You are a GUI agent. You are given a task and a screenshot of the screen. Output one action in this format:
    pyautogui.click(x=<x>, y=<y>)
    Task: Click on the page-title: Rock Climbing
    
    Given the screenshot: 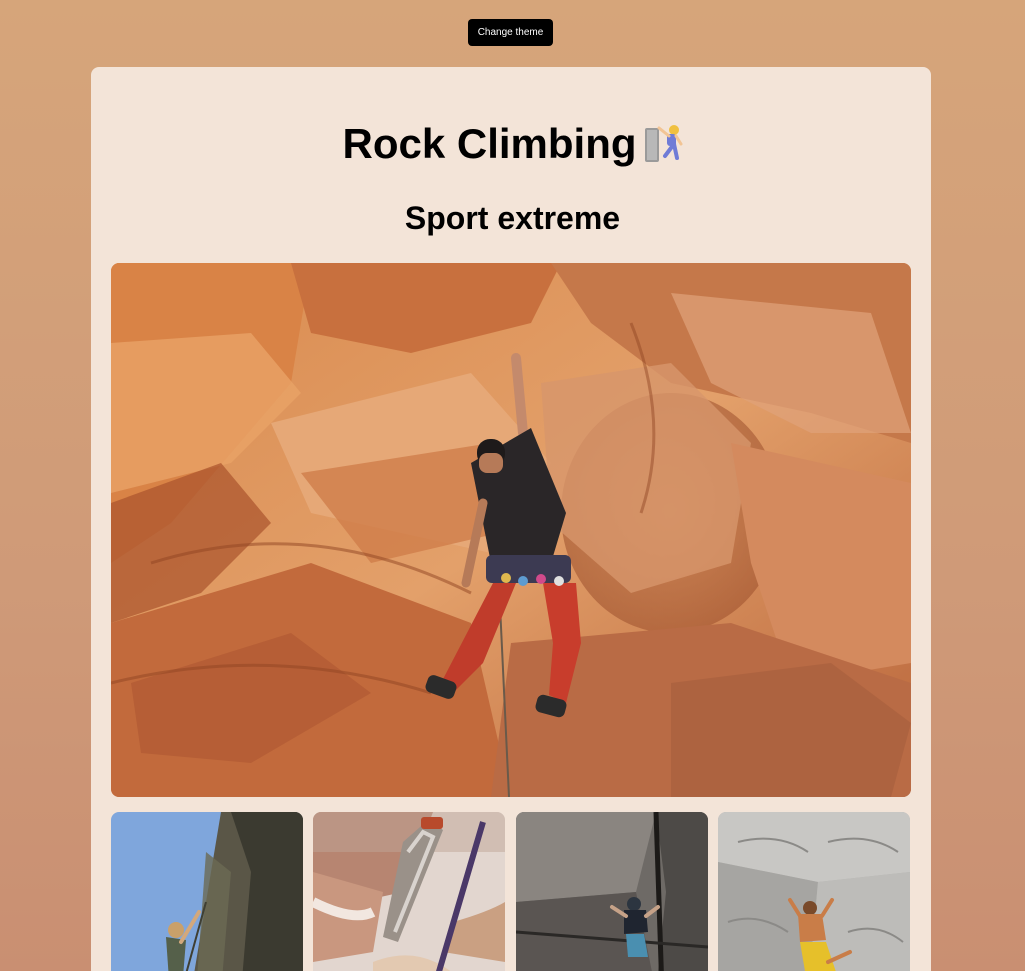 What is the action you would take?
    pyautogui.click(x=512, y=144)
    